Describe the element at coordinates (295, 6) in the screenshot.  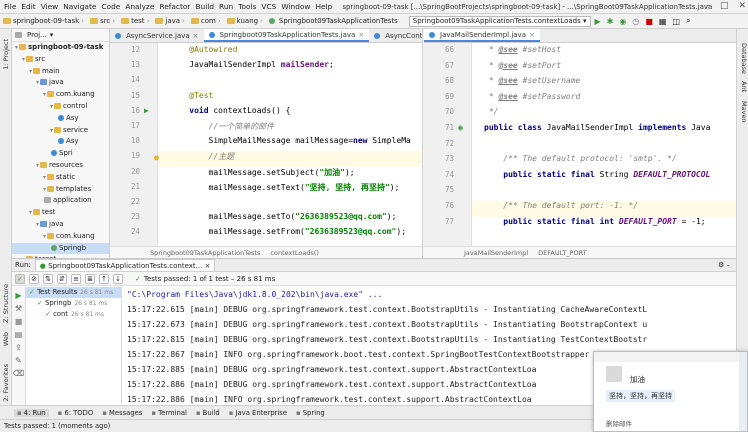
I see `menu-item-11: Window` at that location.